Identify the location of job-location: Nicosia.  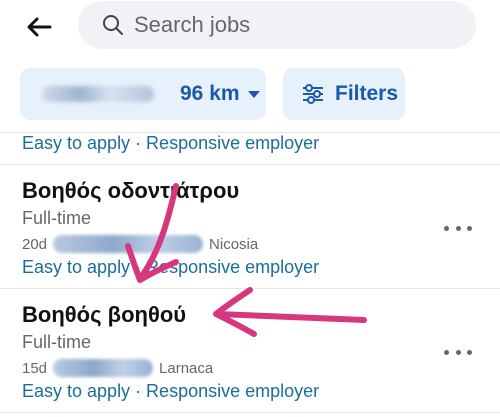
(234, 244).